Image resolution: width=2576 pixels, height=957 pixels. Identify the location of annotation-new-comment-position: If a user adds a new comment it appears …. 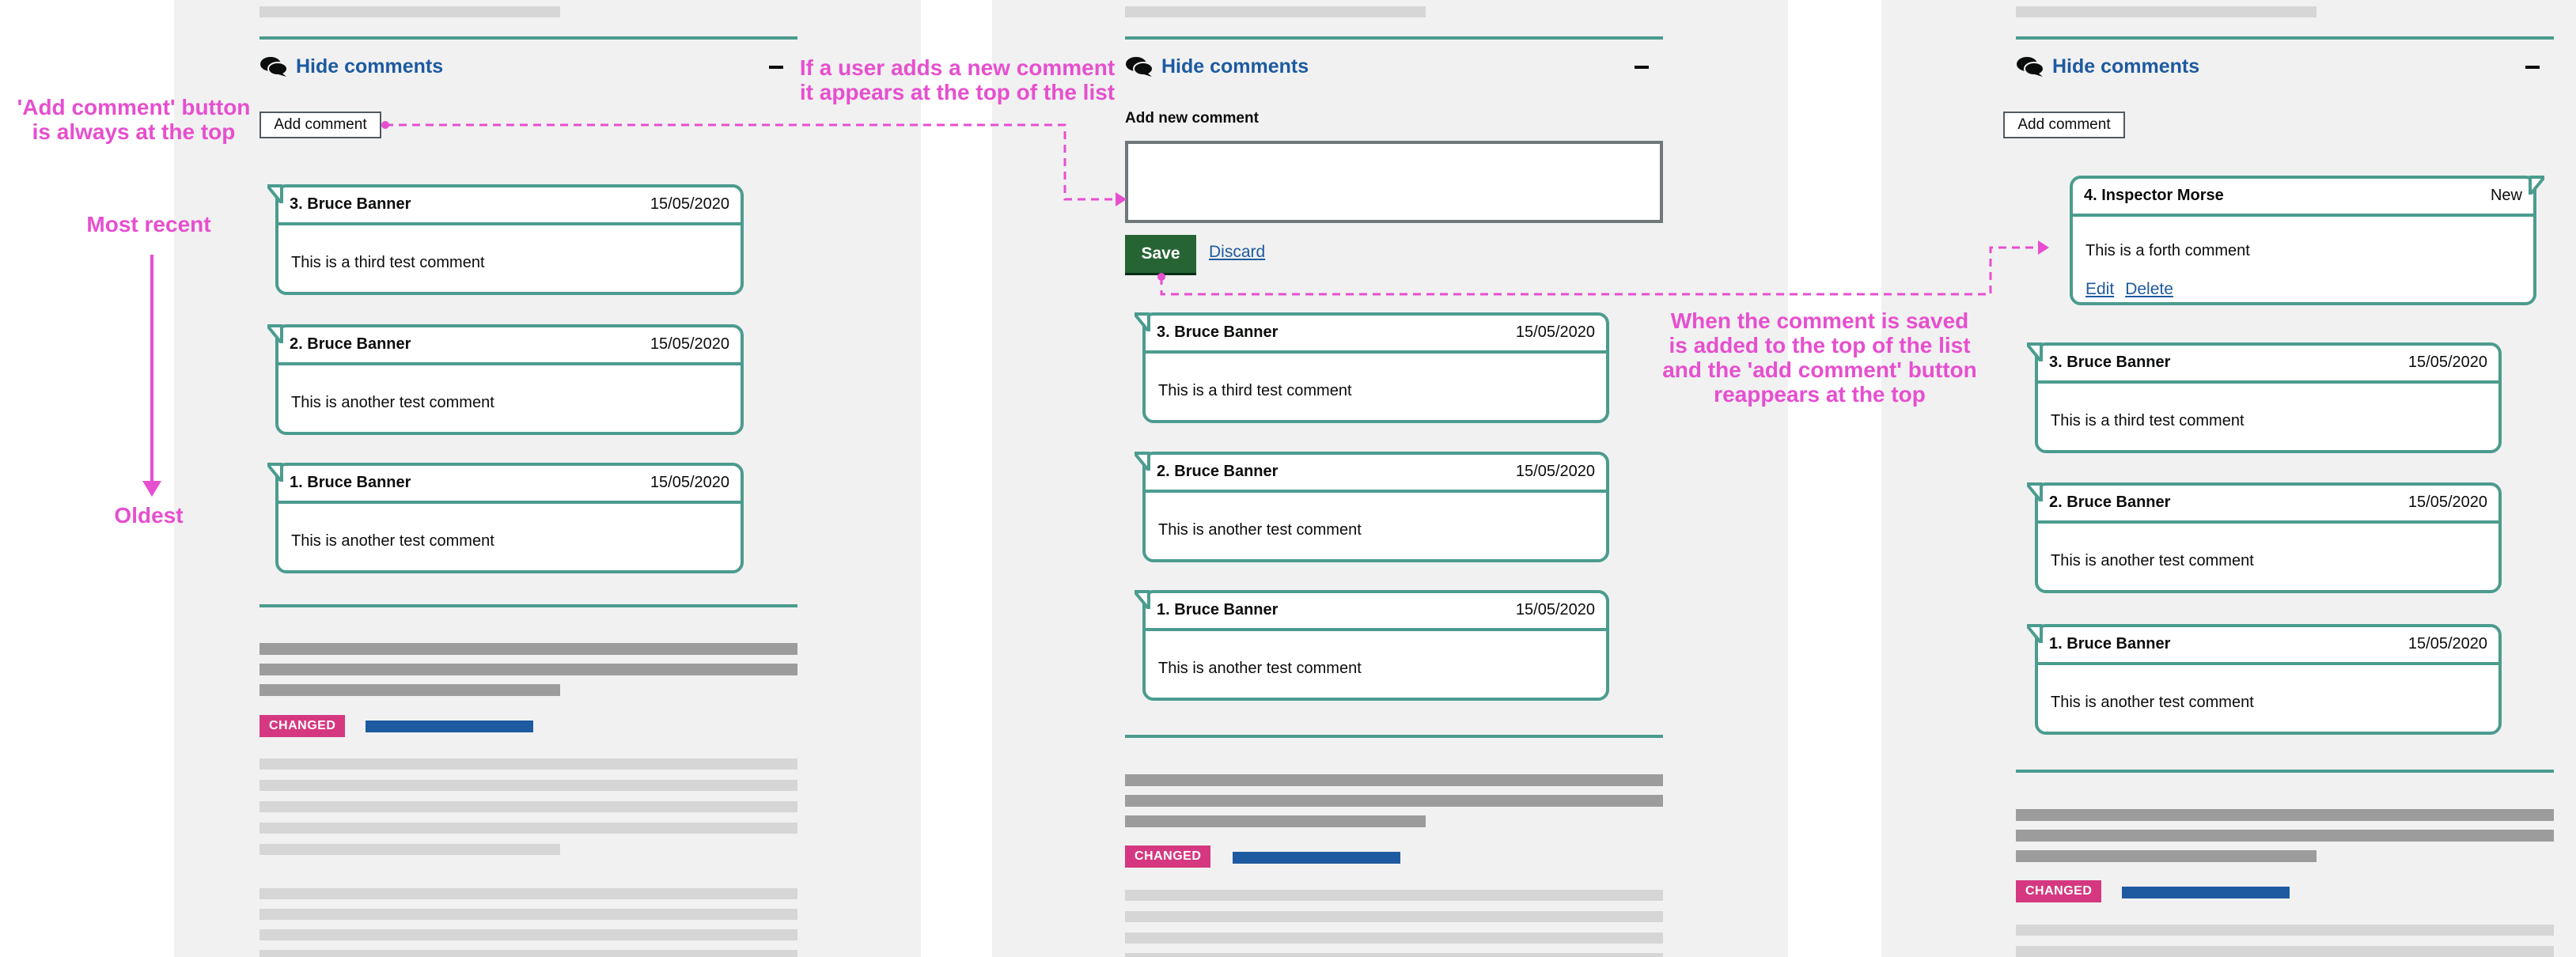
(957, 79).